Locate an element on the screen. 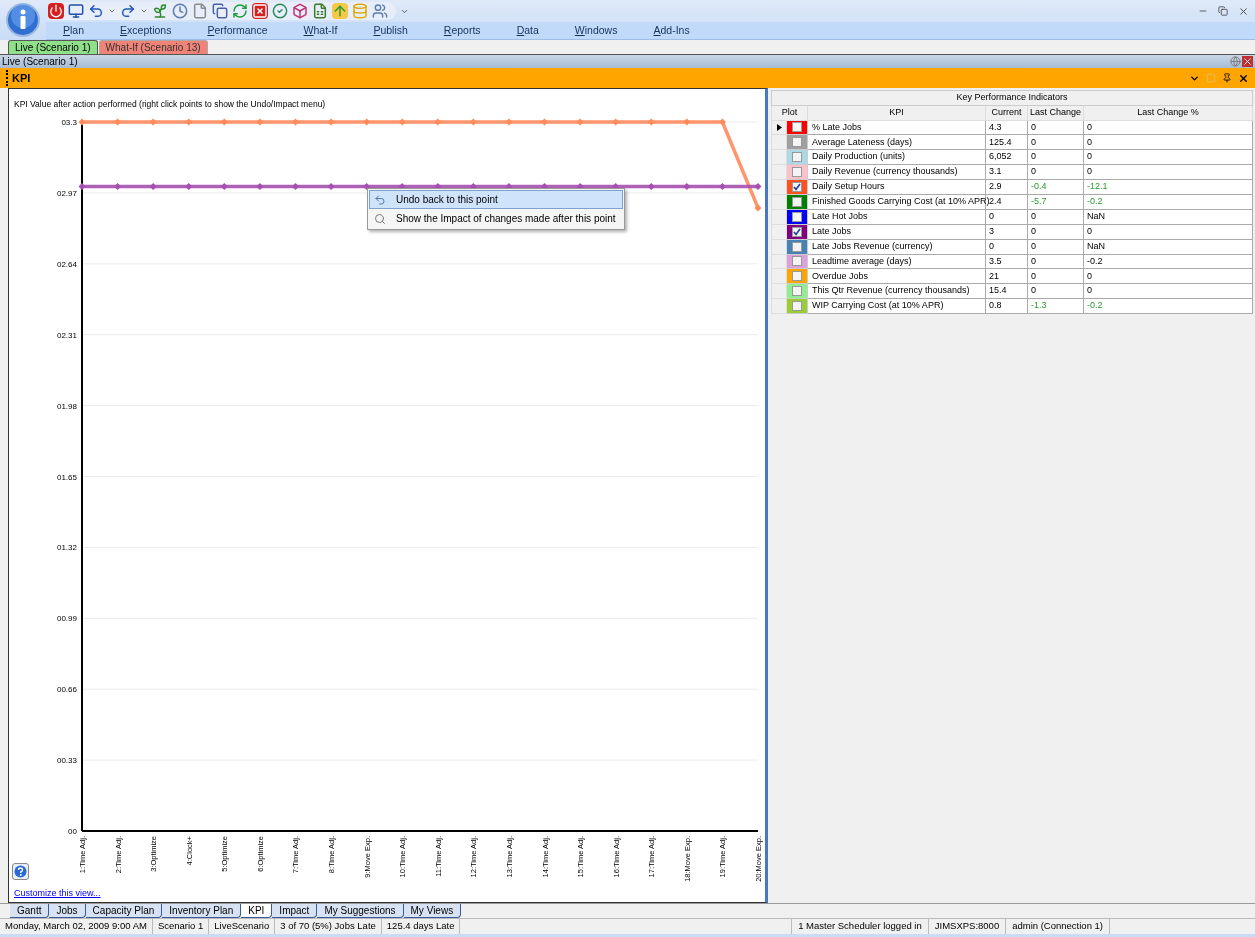 This screenshot has height=937, width=1255. status-text: 1 Master Scheduler logged in is located at coordinates (860, 926).